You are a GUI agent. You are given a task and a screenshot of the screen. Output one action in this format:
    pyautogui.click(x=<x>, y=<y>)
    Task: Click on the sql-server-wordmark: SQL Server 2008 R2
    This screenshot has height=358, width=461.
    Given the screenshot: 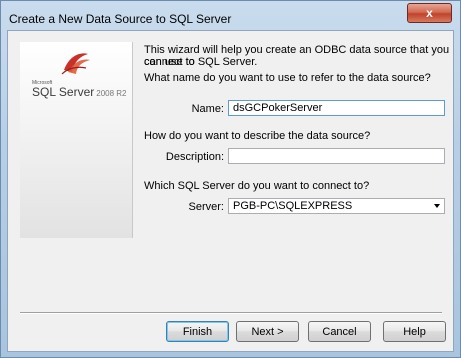 What is the action you would take?
    pyautogui.click(x=79, y=92)
    